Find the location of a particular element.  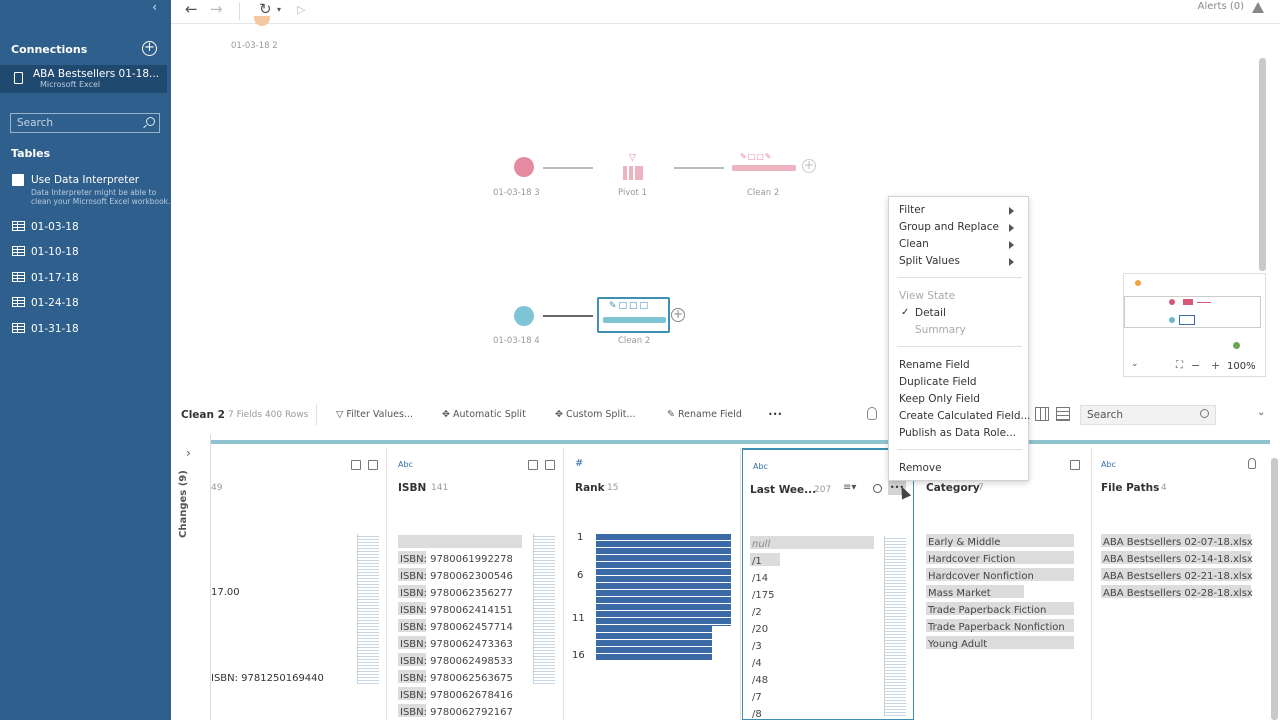

value-row: /175 is located at coordinates (762, 595).